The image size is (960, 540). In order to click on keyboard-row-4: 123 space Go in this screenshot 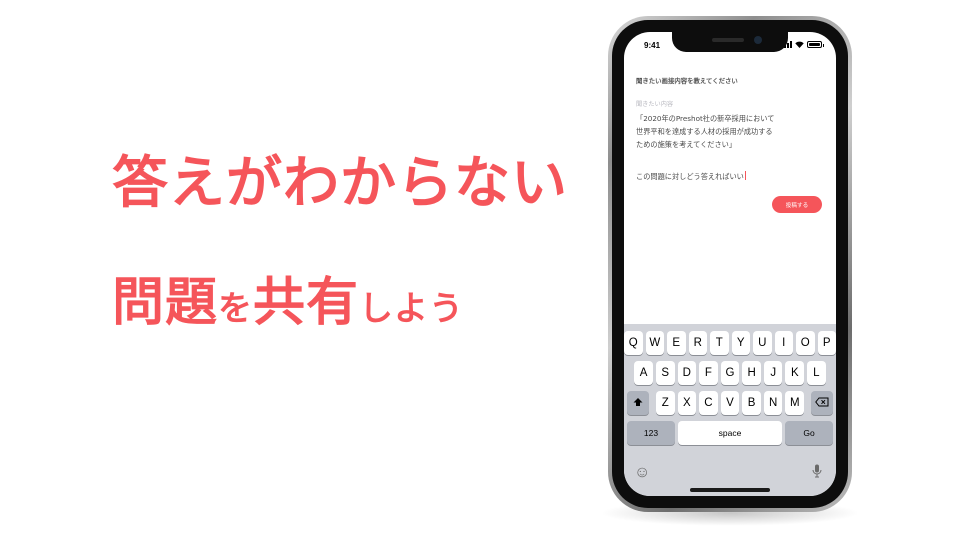, I will do `click(730, 433)`.